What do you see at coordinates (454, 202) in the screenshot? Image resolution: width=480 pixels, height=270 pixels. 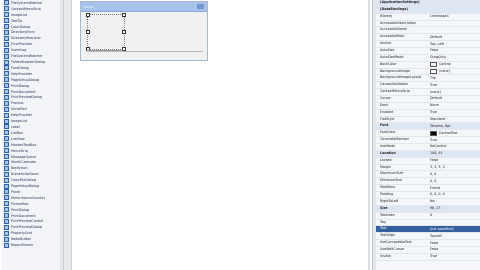 I see `property-value: No` at bounding box center [454, 202].